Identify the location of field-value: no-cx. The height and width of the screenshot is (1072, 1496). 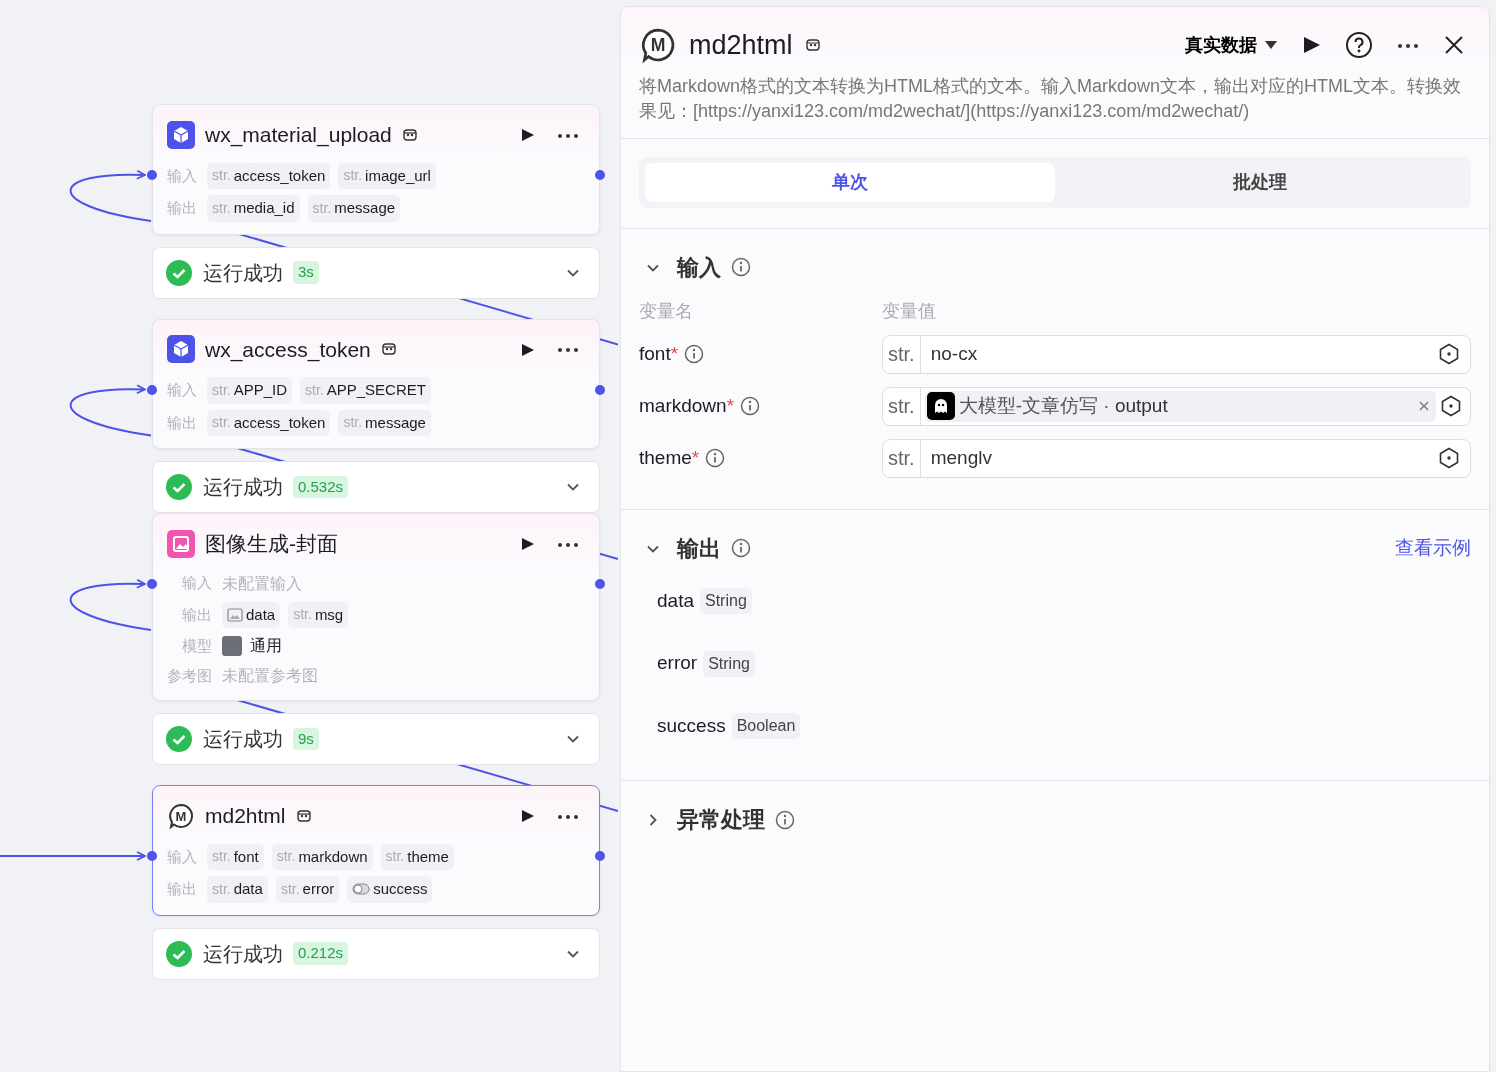
(954, 354).